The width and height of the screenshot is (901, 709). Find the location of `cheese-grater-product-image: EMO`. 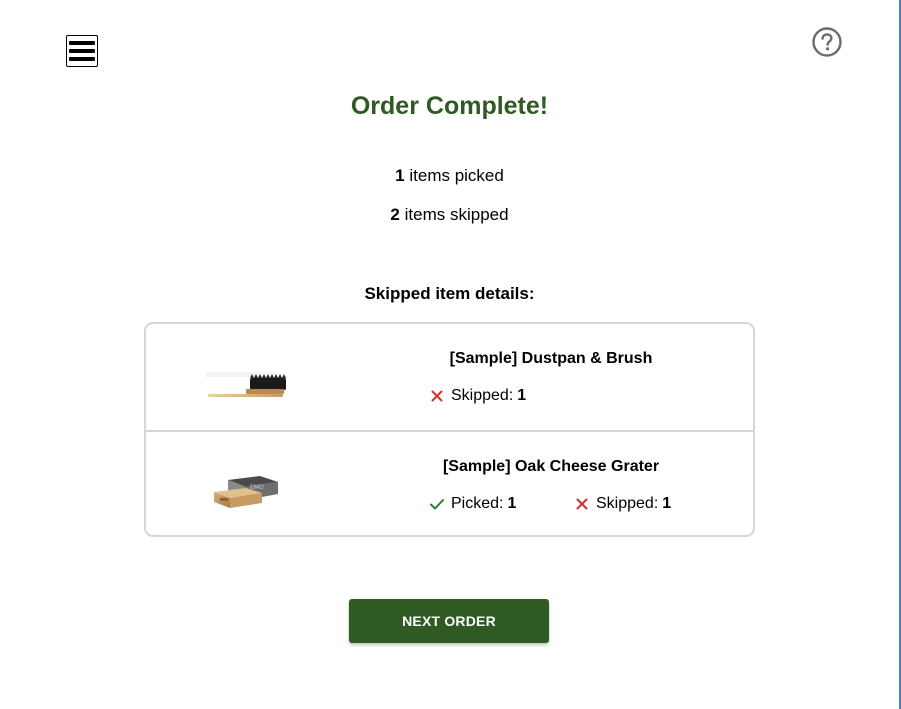

cheese-grater-product-image: EMO is located at coordinates (246, 492).